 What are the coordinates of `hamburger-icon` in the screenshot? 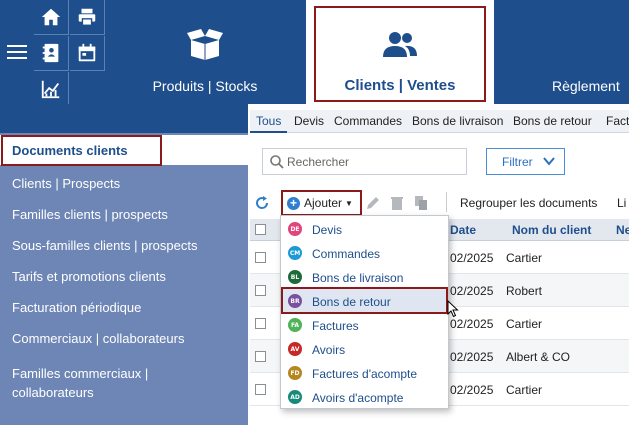 It's located at (16, 52).